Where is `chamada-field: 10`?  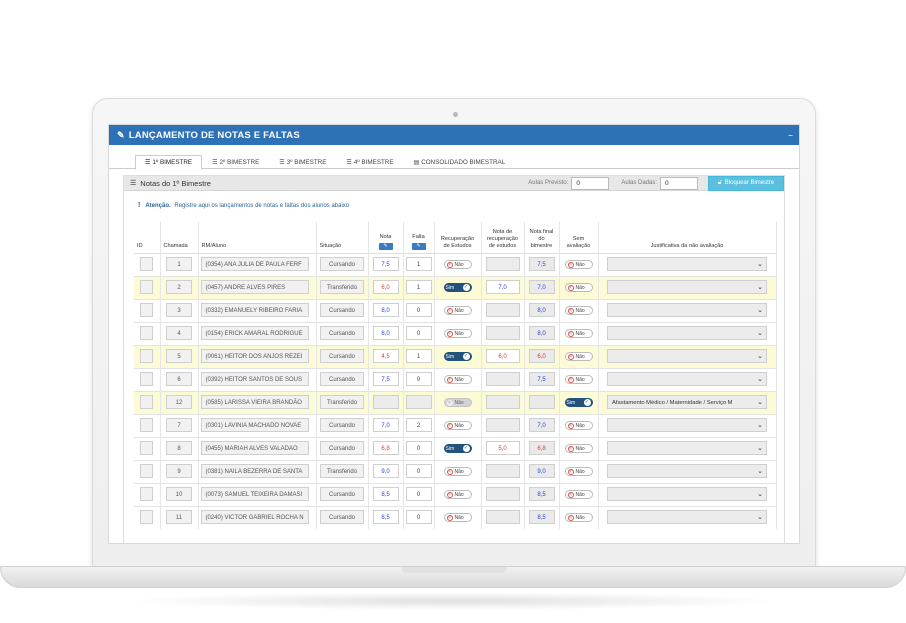 chamada-field: 10 is located at coordinates (179, 493).